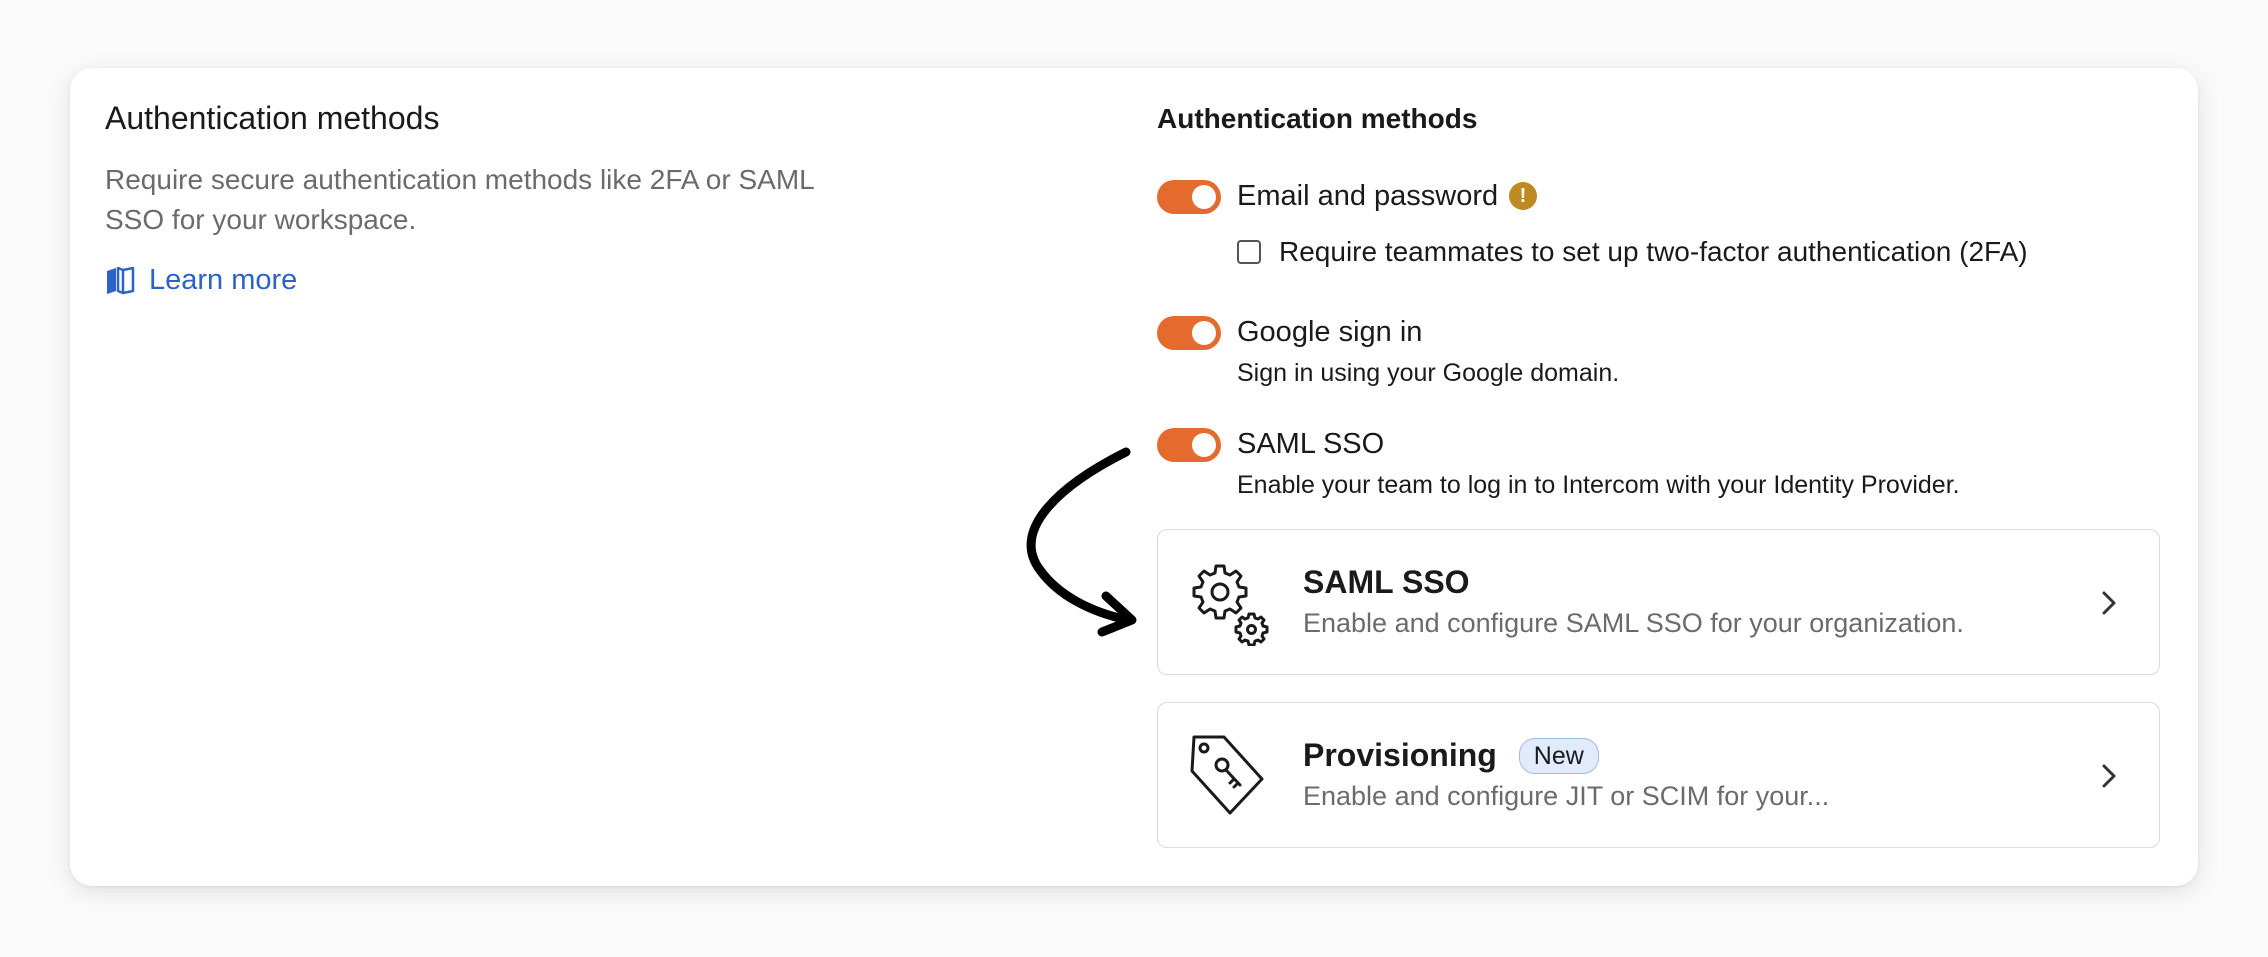 The image size is (2268, 957). I want to click on google-signin-label: Google sign in, so click(1330, 332).